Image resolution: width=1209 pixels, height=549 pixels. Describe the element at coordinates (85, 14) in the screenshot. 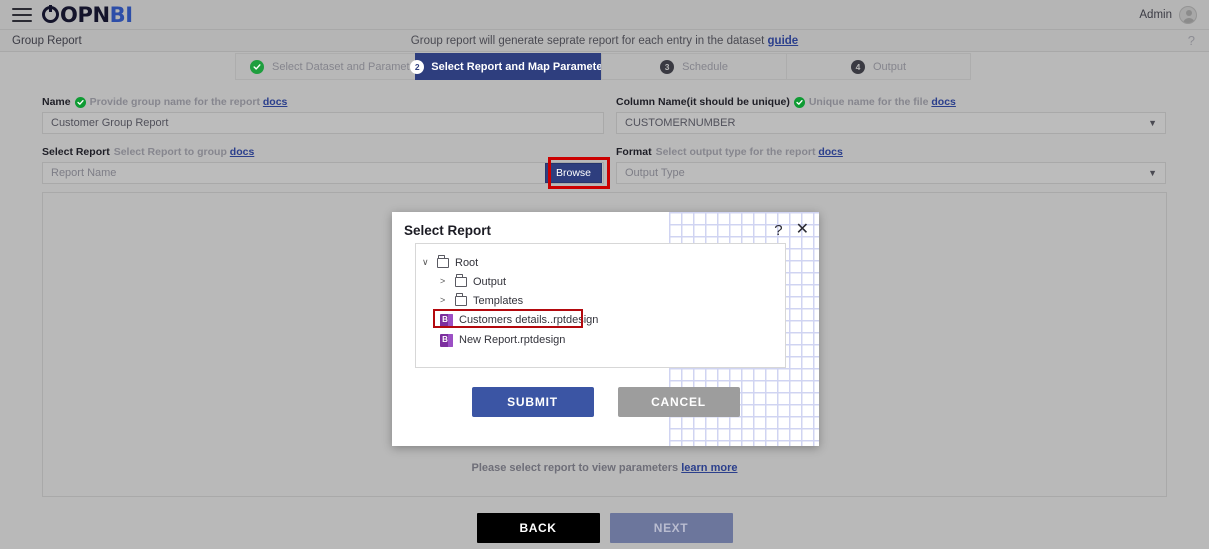

I see `logo-text-dark: OPN` at that location.